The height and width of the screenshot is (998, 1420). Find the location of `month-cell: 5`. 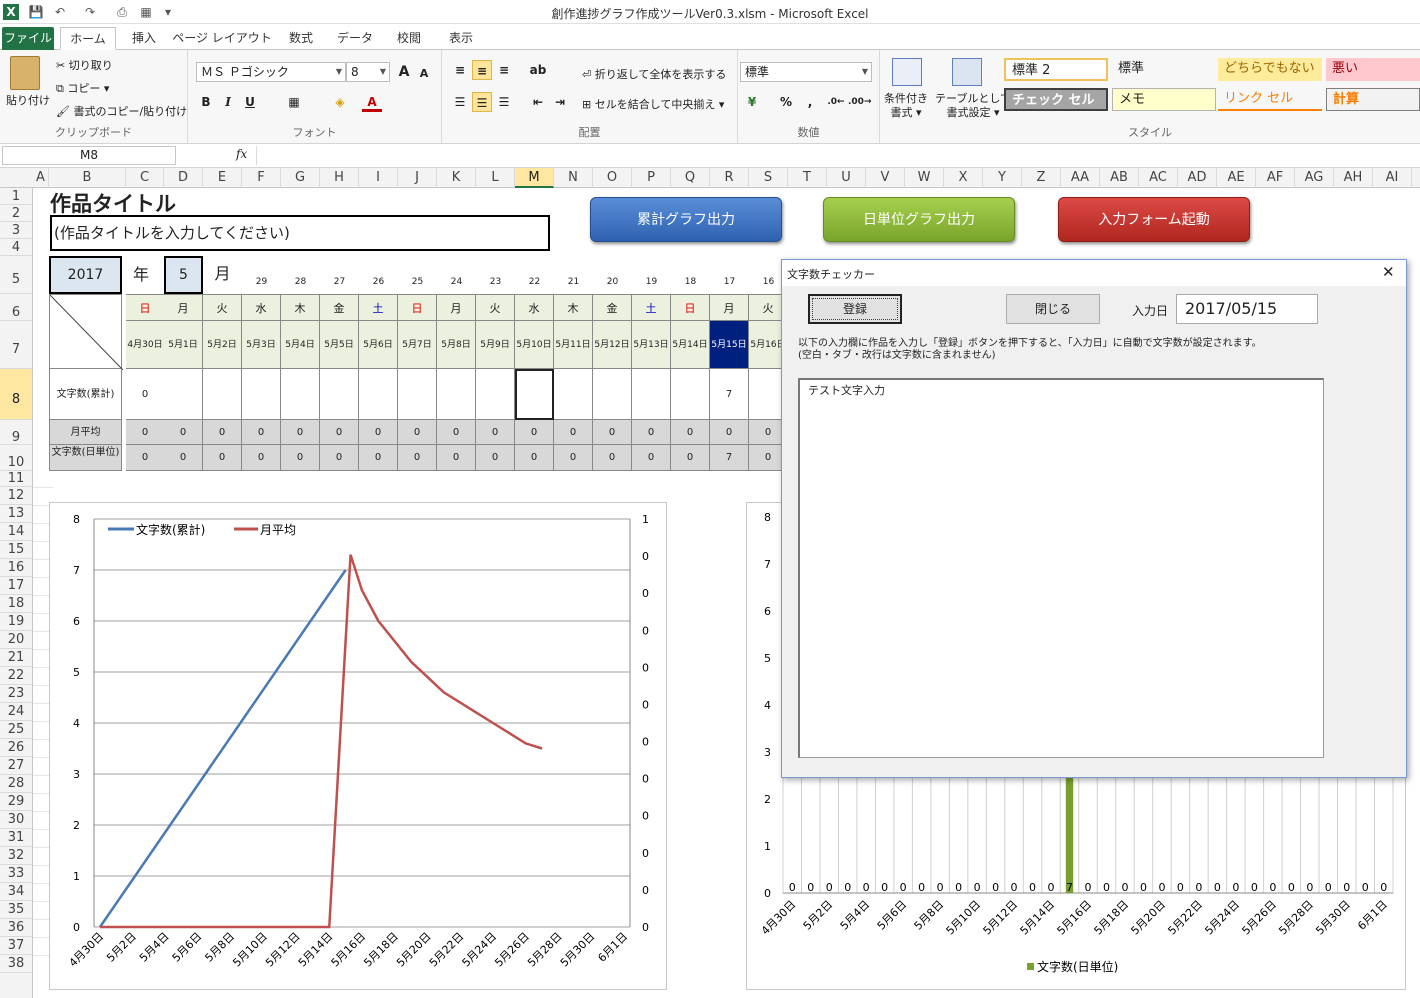

month-cell: 5 is located at coordinates (183, 275).